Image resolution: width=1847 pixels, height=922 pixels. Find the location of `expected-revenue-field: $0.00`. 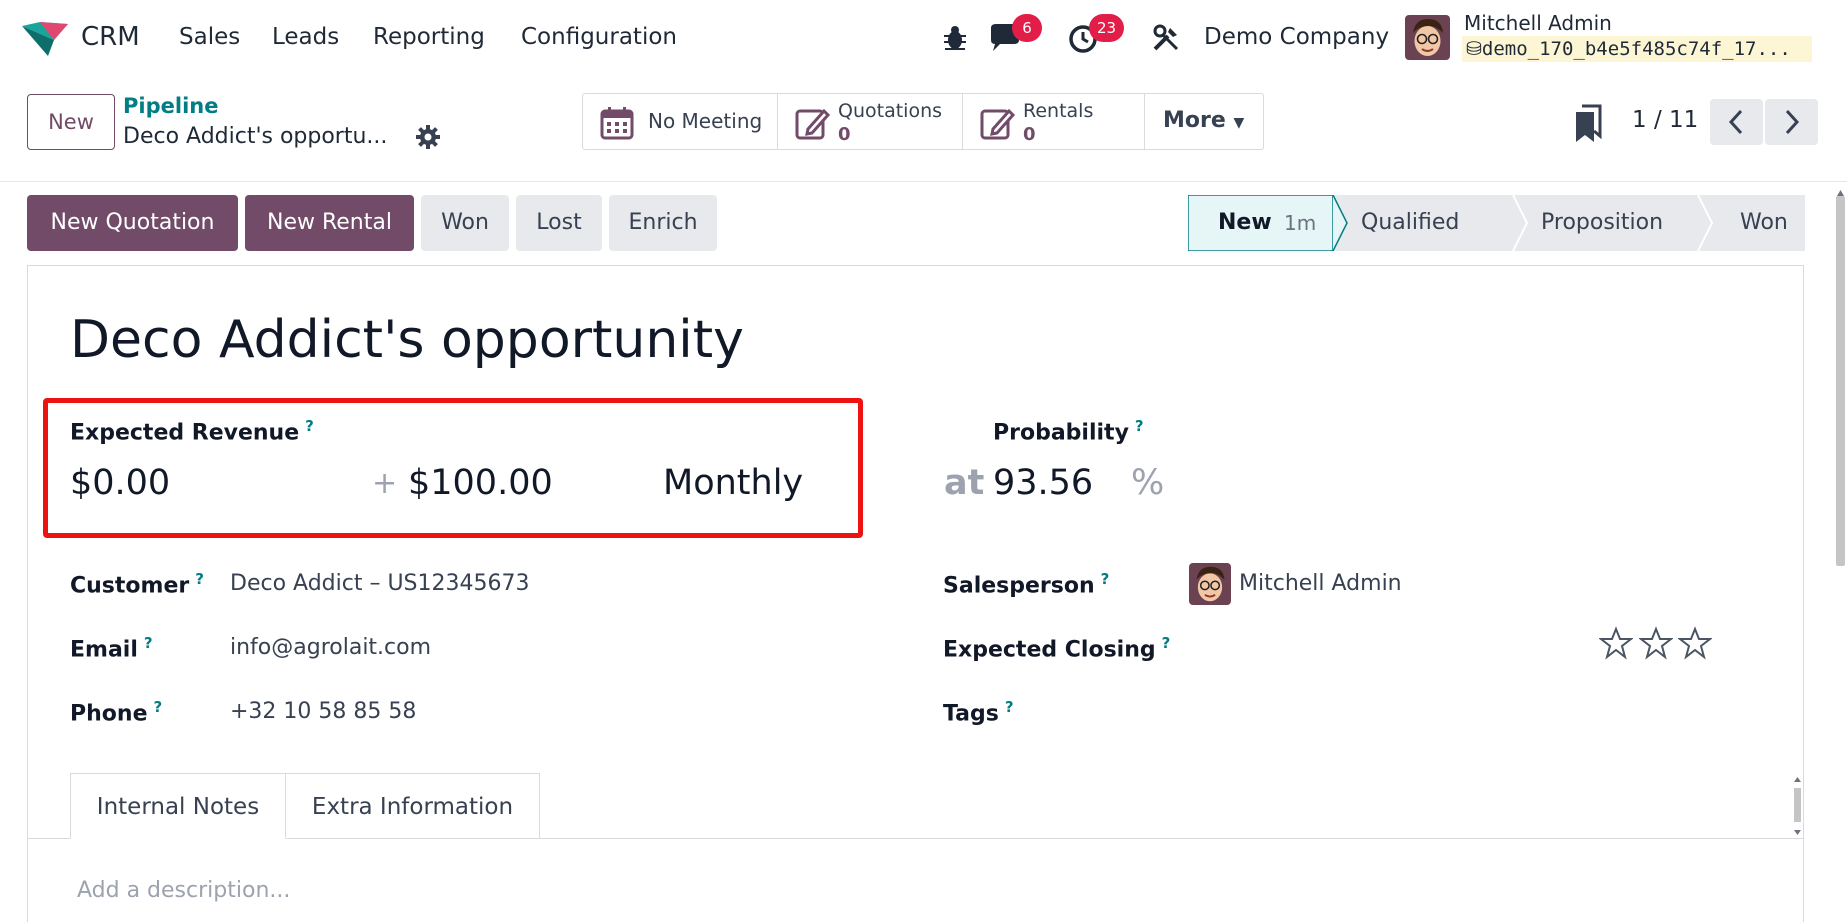

expected-revenue-field: $0.00 is located at coordinates (120, 483).